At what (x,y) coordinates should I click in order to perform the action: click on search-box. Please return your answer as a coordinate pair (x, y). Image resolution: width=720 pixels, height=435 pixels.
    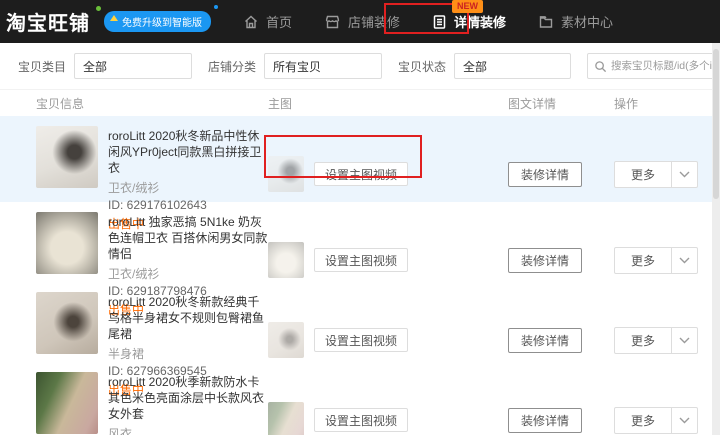
    Looking at the image, I should click on (653, 66).